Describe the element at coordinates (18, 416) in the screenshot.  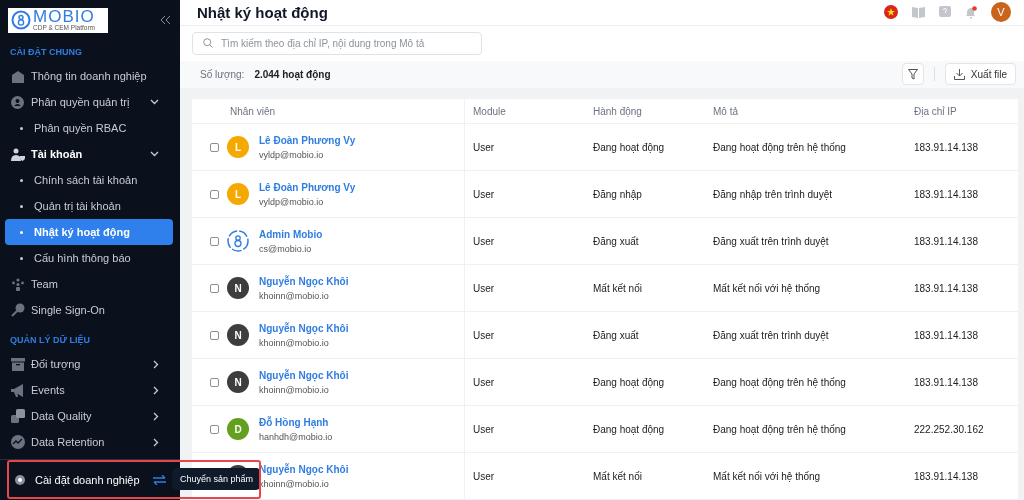
I see `stacked-squares-icon` at that location.